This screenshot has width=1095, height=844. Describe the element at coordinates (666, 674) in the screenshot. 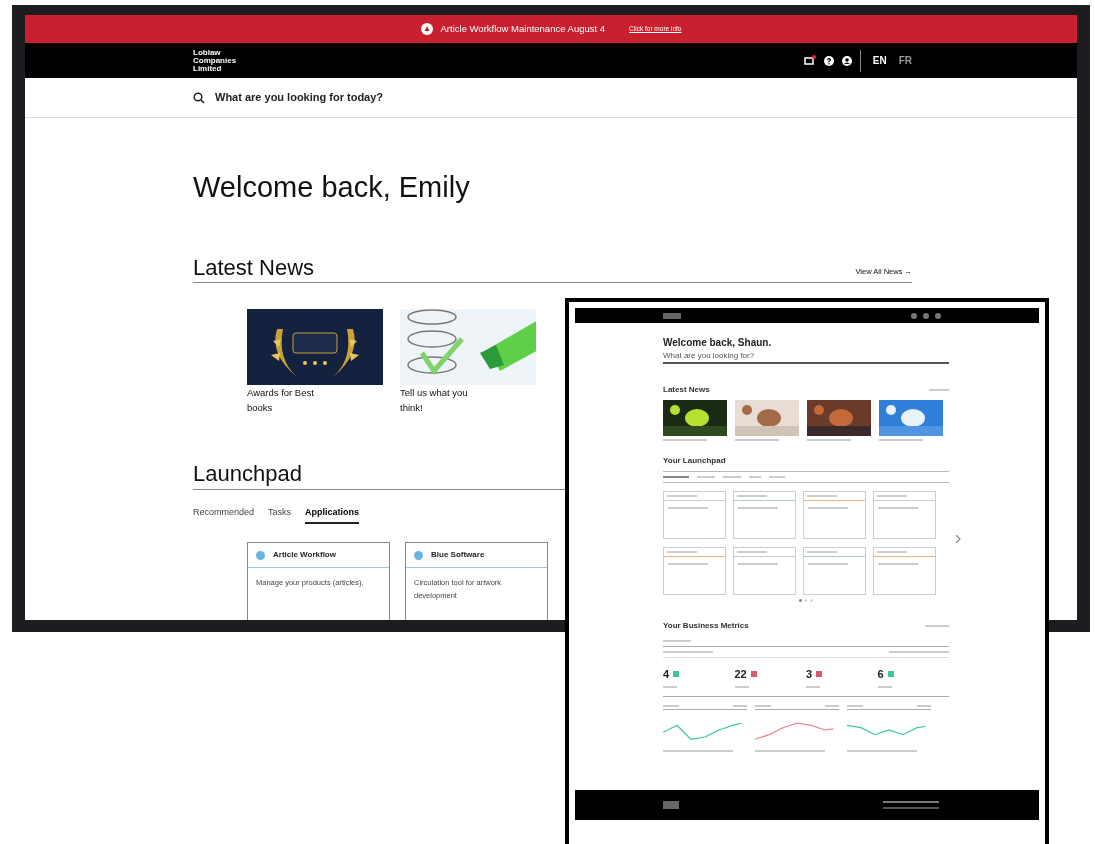

I see `metric-value: 4` at that location.